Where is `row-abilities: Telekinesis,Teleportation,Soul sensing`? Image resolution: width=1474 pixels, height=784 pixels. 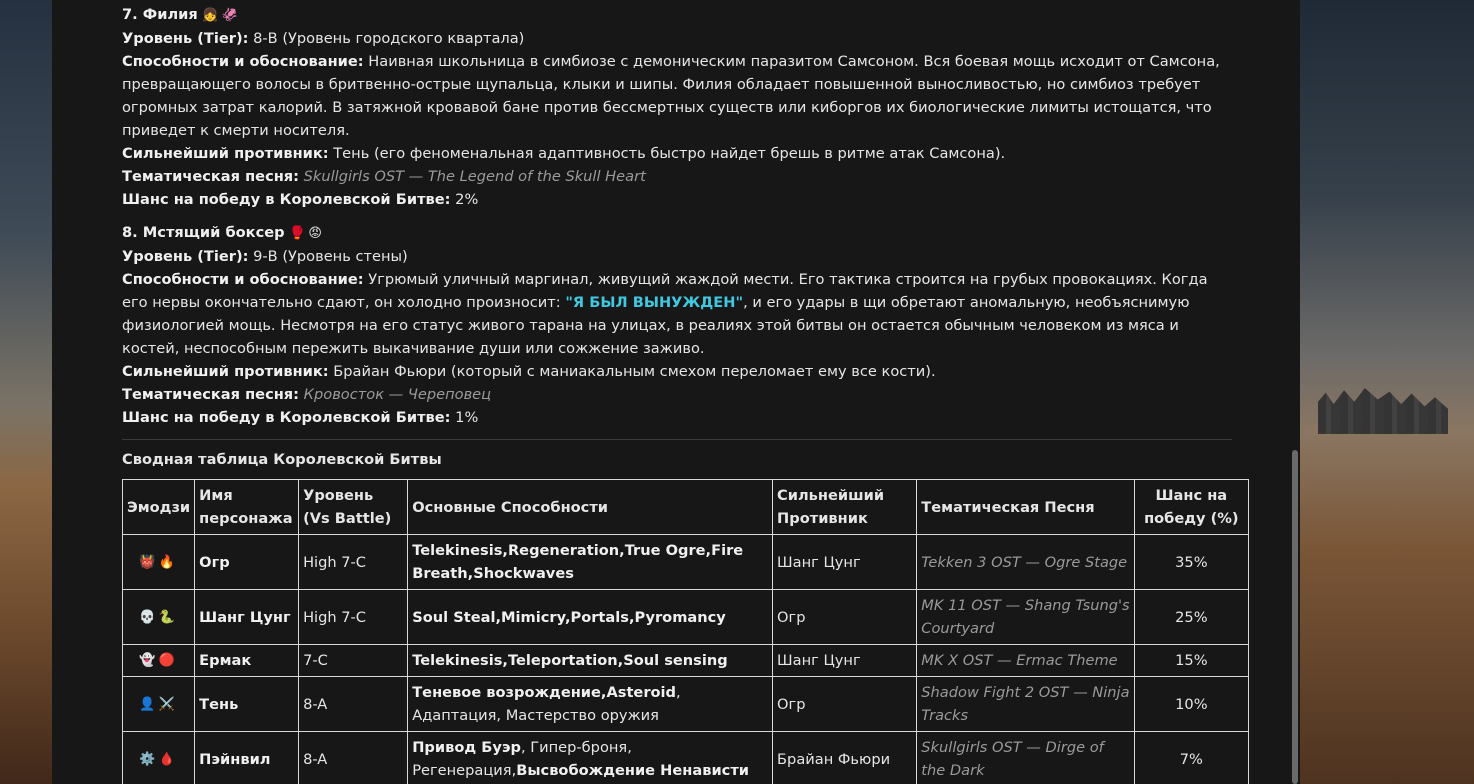 row-abilities: Telekinesis,Teleportation,Soul sensing is located at coordinates (570, 660).